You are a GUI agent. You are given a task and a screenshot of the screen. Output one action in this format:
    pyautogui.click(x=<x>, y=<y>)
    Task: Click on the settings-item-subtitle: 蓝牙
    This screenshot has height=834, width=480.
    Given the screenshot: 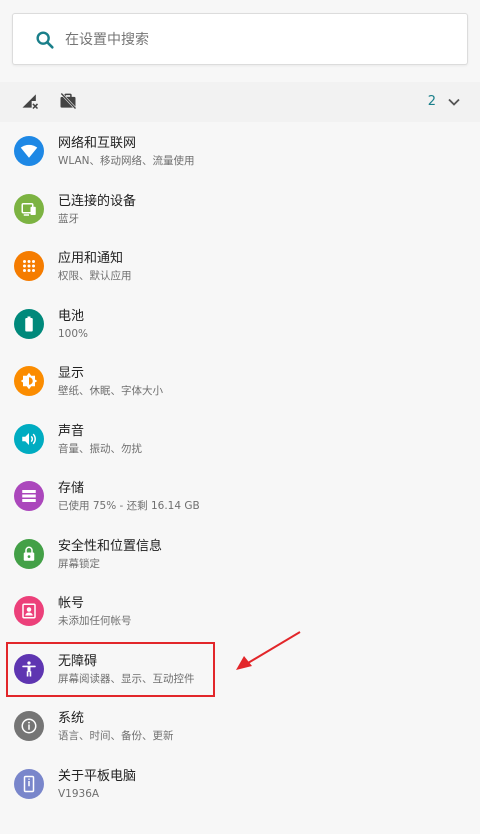 What is the action you would take?
    pyautogui.click(x=68, y=218)
    